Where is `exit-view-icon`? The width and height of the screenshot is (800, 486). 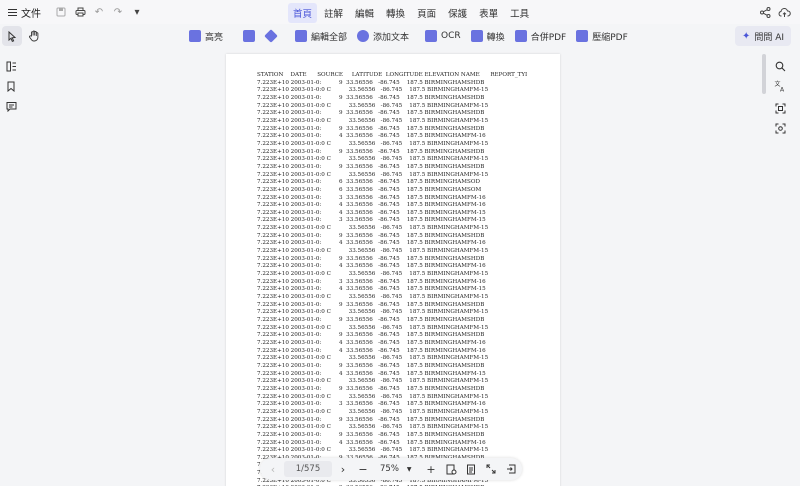 exit-view-icon is located at coordinates (511, 469).